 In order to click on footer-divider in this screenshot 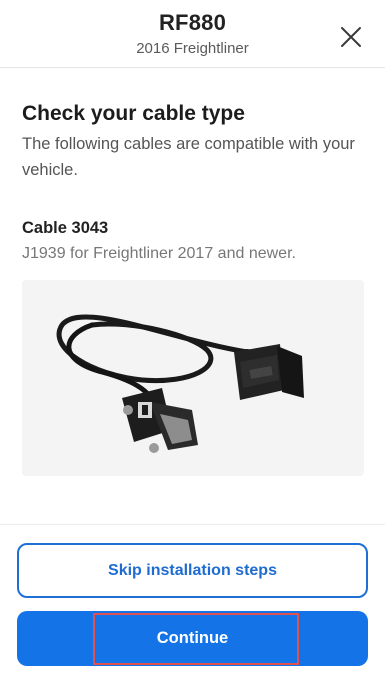, I will do `click(192, 524)`.